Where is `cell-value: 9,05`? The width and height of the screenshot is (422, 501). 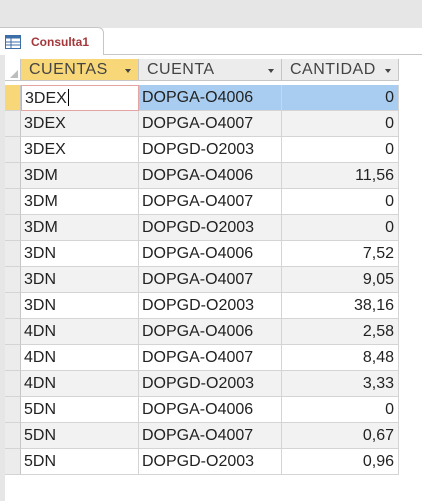
cell-value: 9,05 is located at coordinates (378, 279).